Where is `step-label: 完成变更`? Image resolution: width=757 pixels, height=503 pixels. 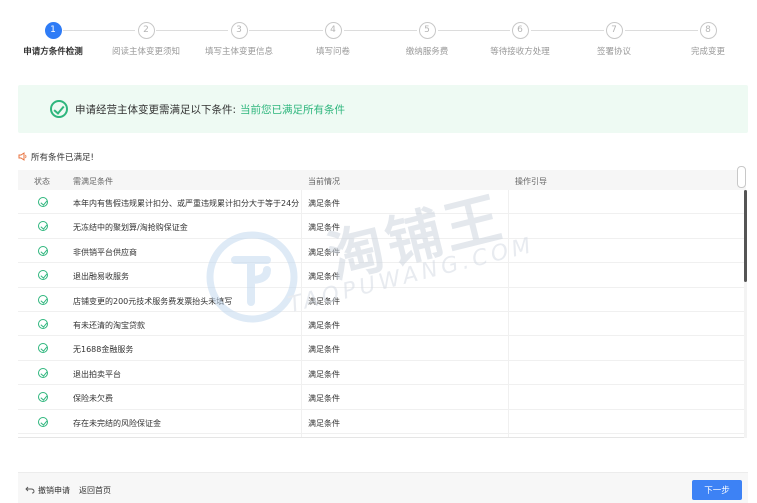 step-label: 完成变更 is located at coordinates (707, 52).